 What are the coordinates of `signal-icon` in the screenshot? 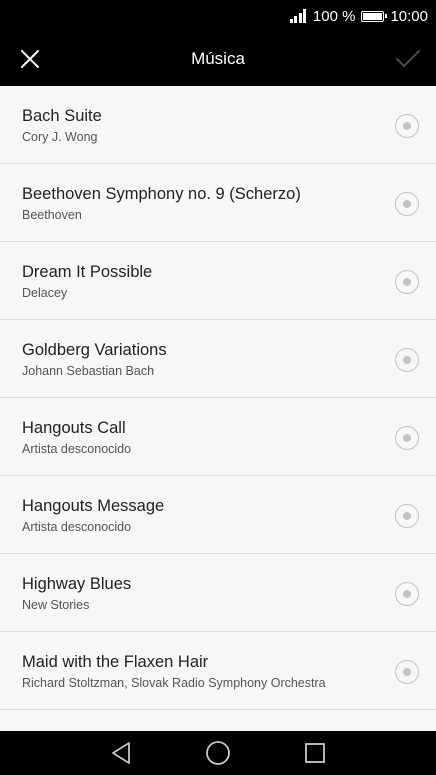 It's located at (298, 16).